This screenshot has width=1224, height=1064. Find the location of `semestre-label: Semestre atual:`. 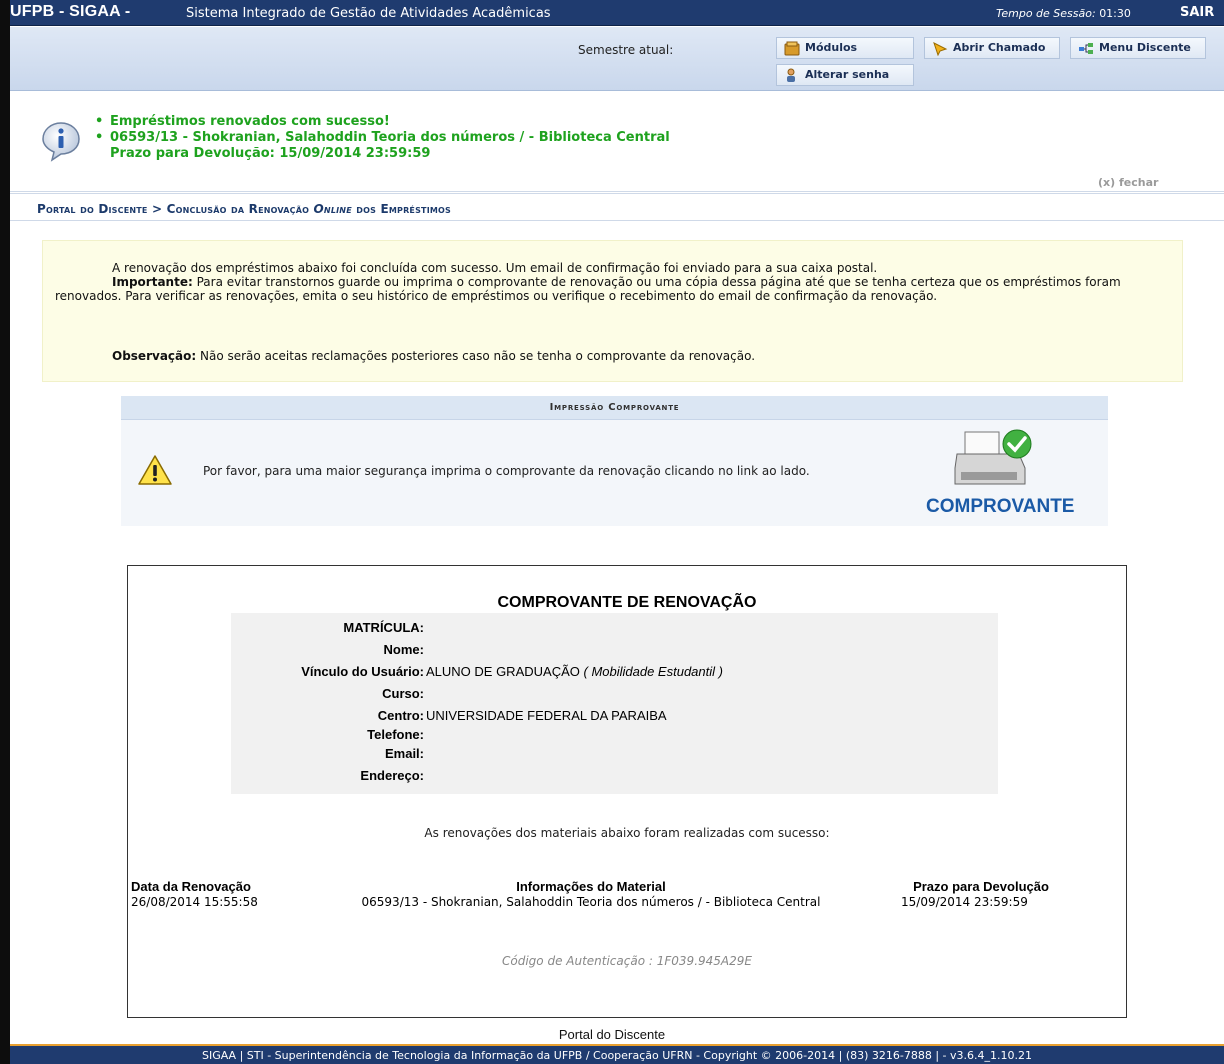

semestre-label: Semestre atual: is located at coordinates (626, 50).